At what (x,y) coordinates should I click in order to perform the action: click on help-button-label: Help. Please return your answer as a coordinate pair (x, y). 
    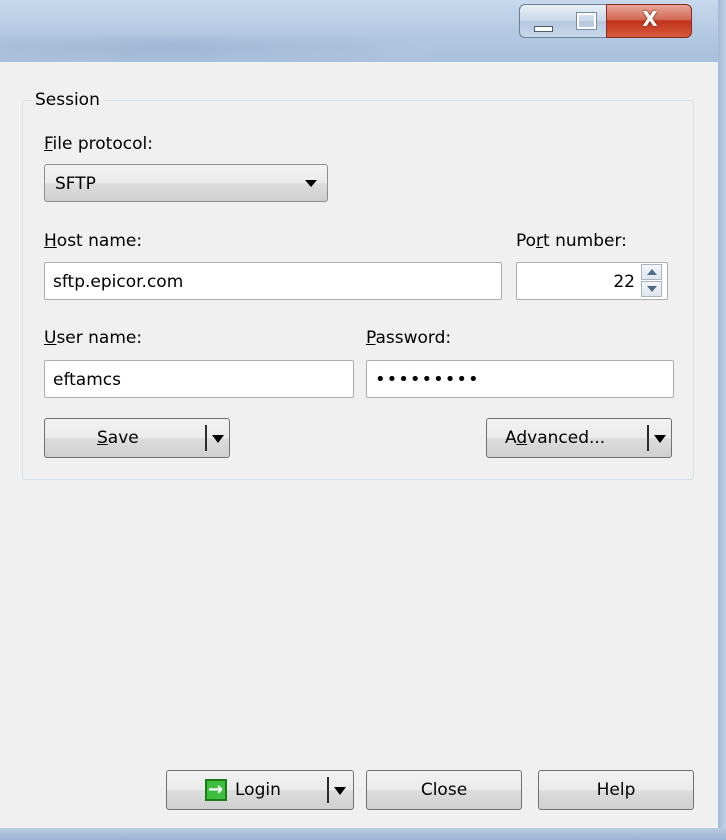
    Looking at the image, I should click on (616, 790).